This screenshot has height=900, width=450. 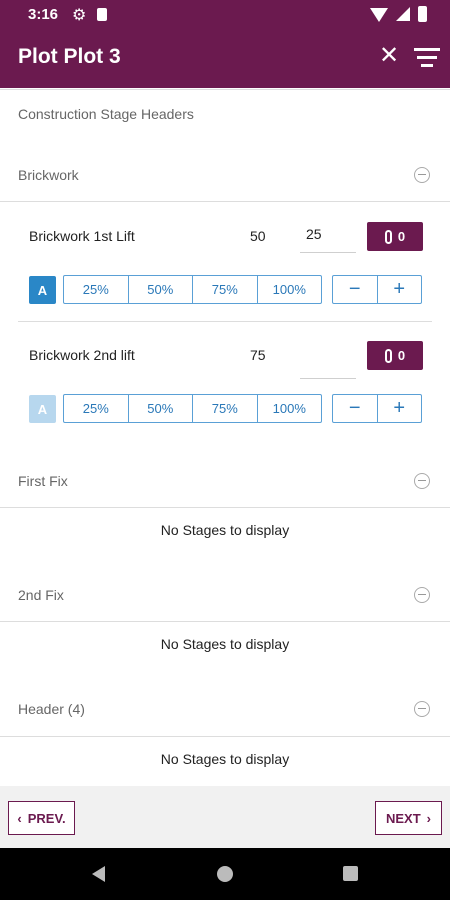 What do you see at coordinates (350, 873) in the screenshot?
I see `recents-icon` at bounding box center [350, 873].